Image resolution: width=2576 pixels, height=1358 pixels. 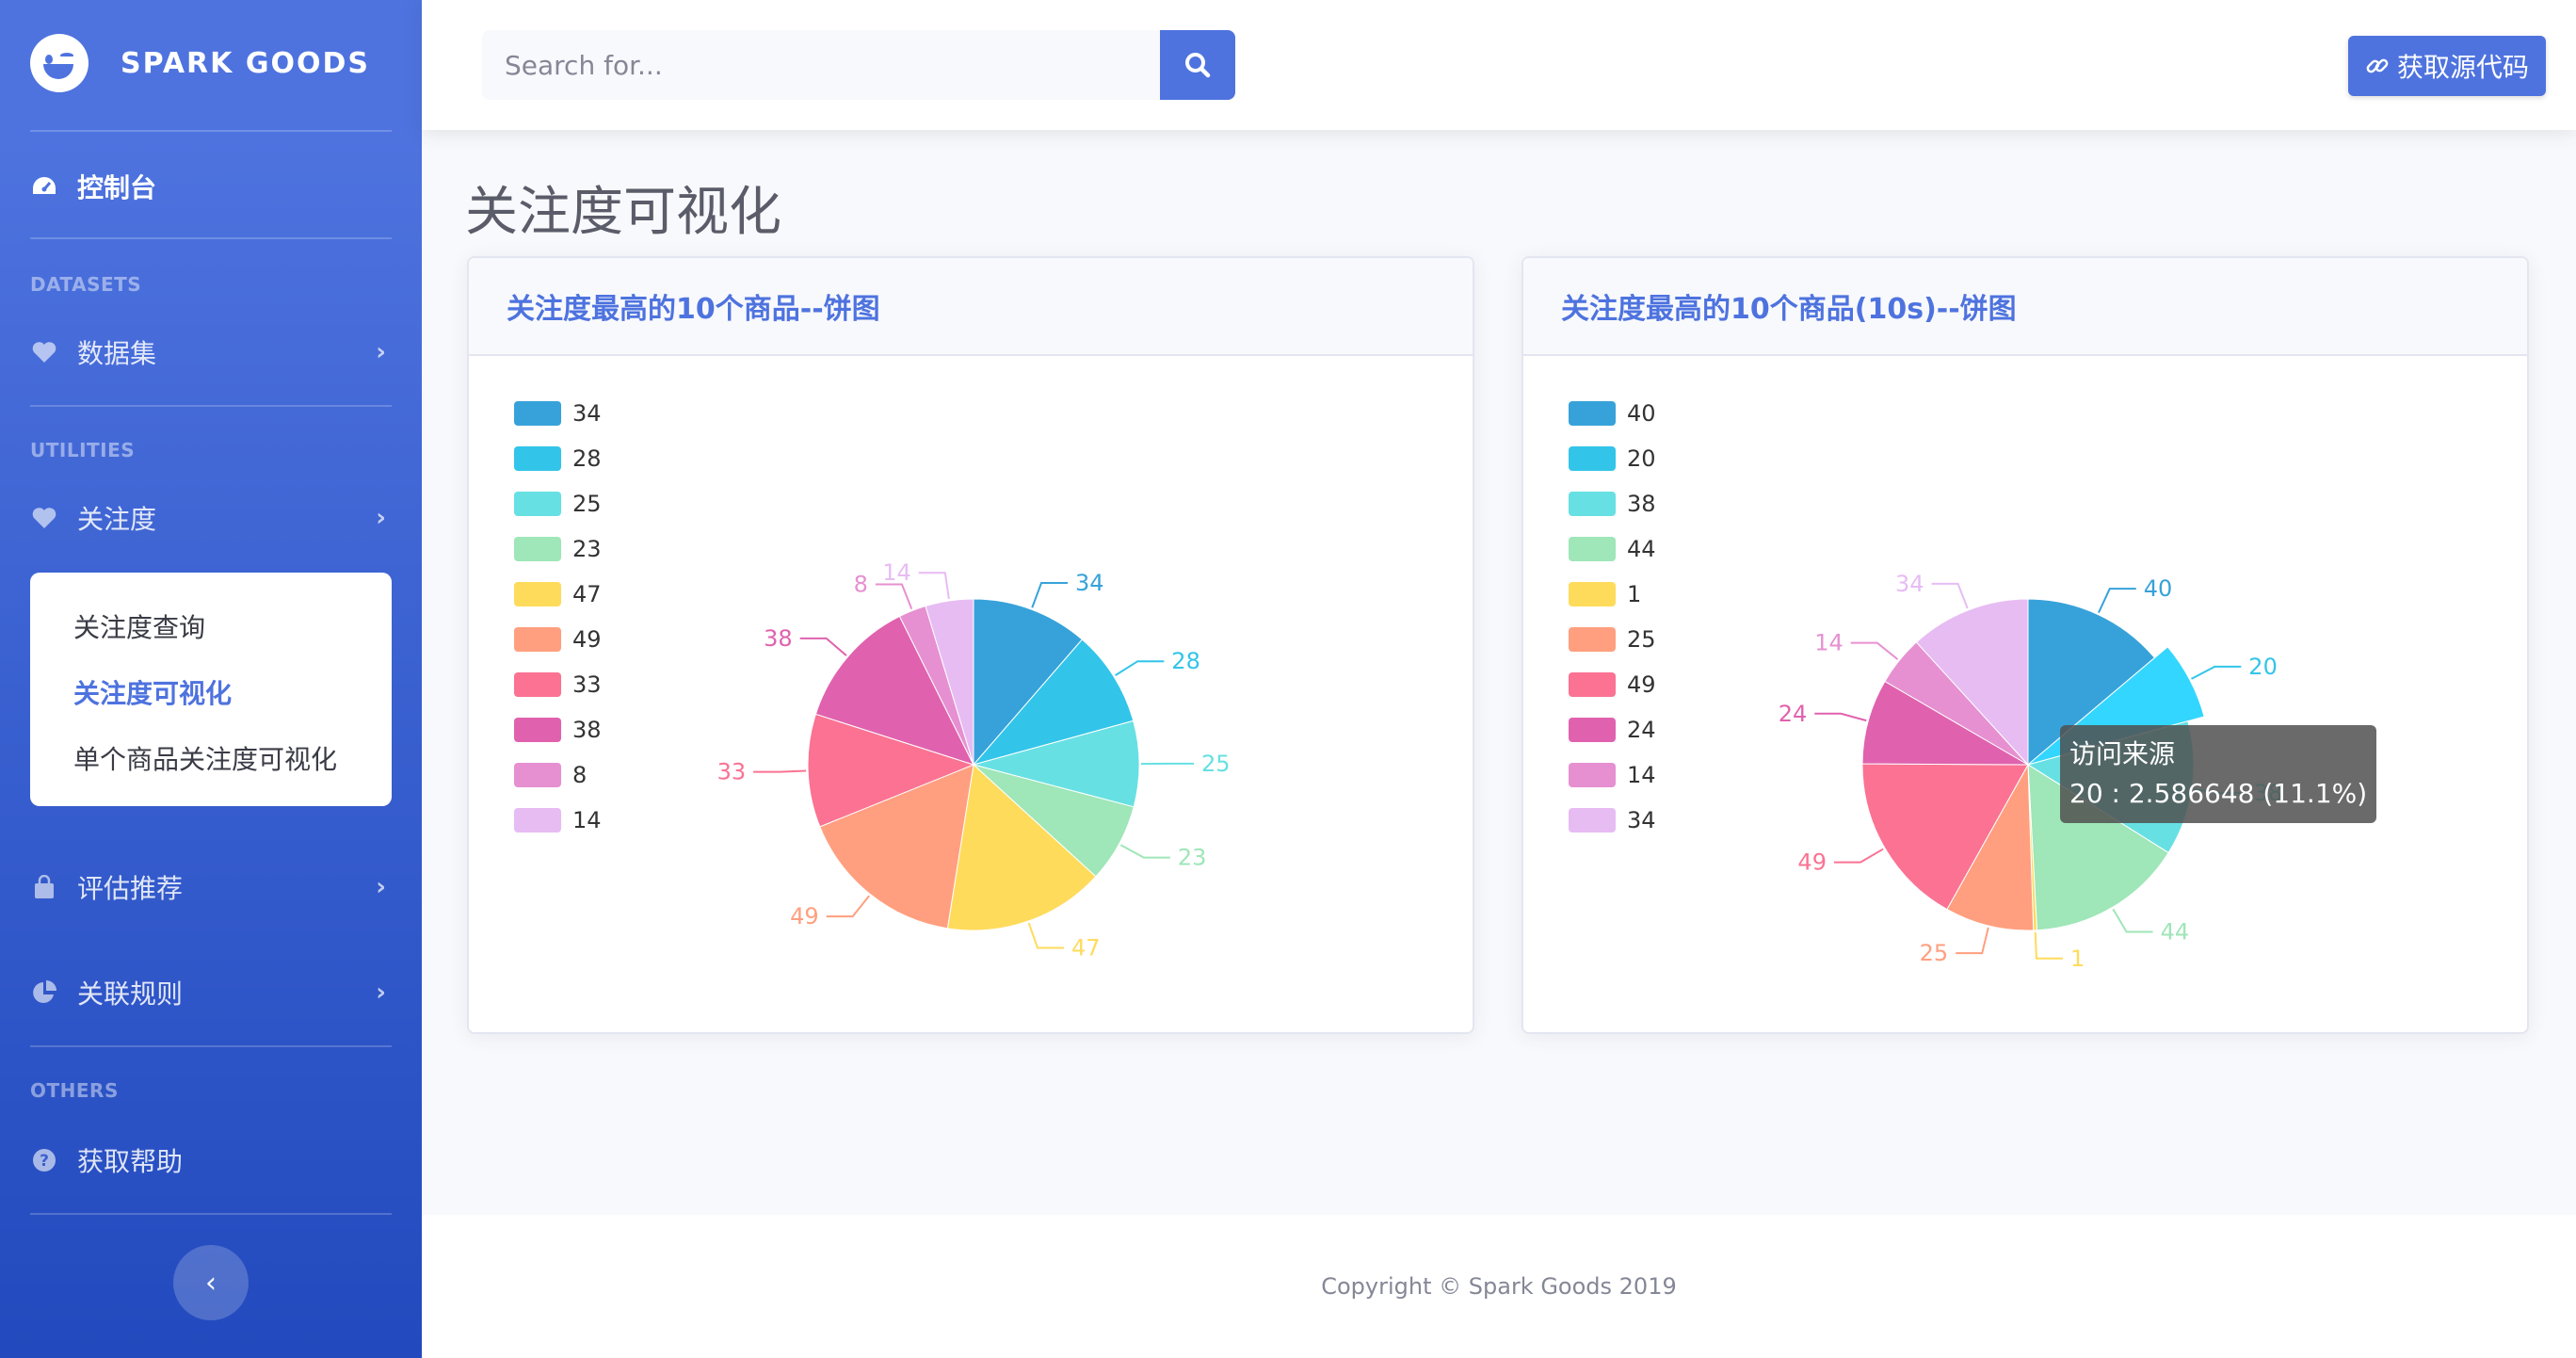 I want to click on slice-label: 14, so click(x=896, y=572).